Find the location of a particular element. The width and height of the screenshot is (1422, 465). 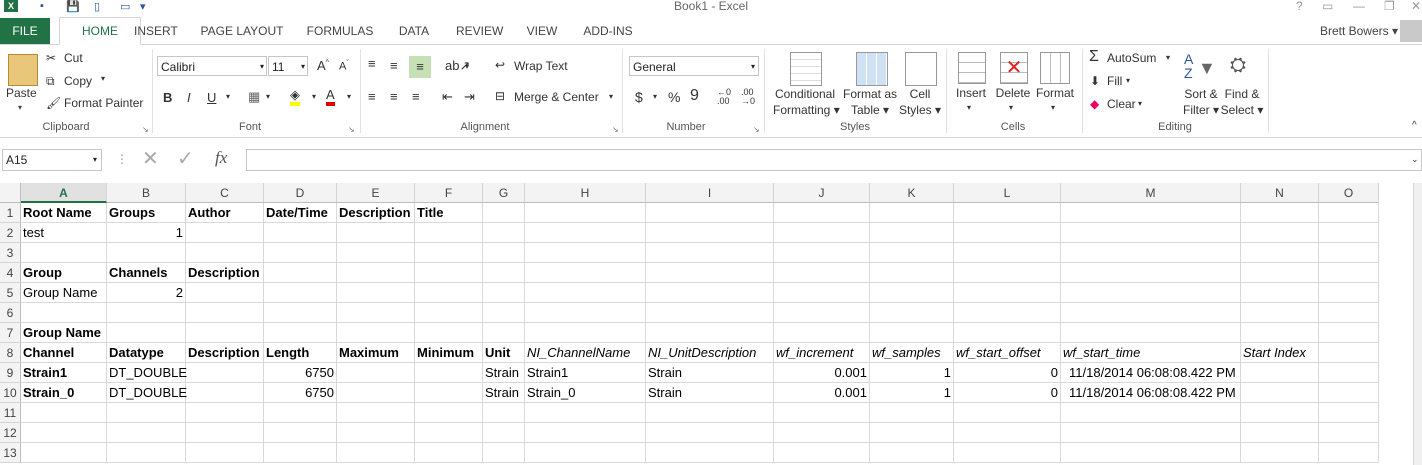

cell-c5 is located at coordinates (225, 293).